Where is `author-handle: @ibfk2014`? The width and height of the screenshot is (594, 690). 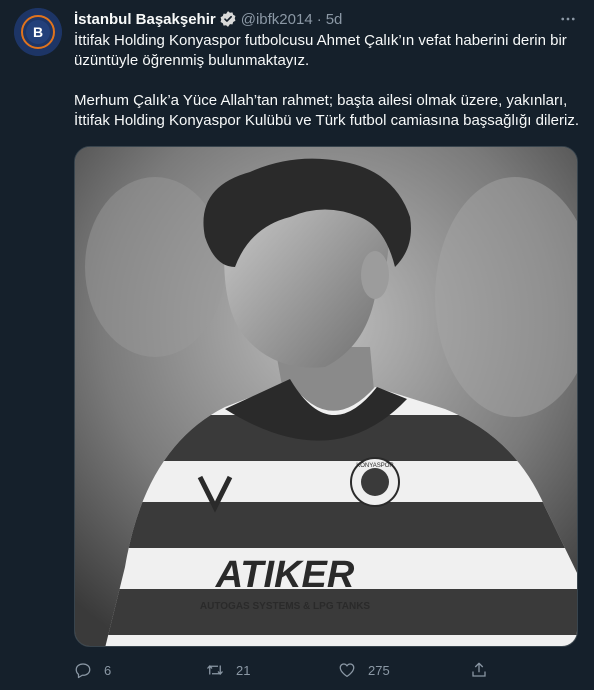 author-handle: @ibfk2014 is located at coordinates (277, 19).